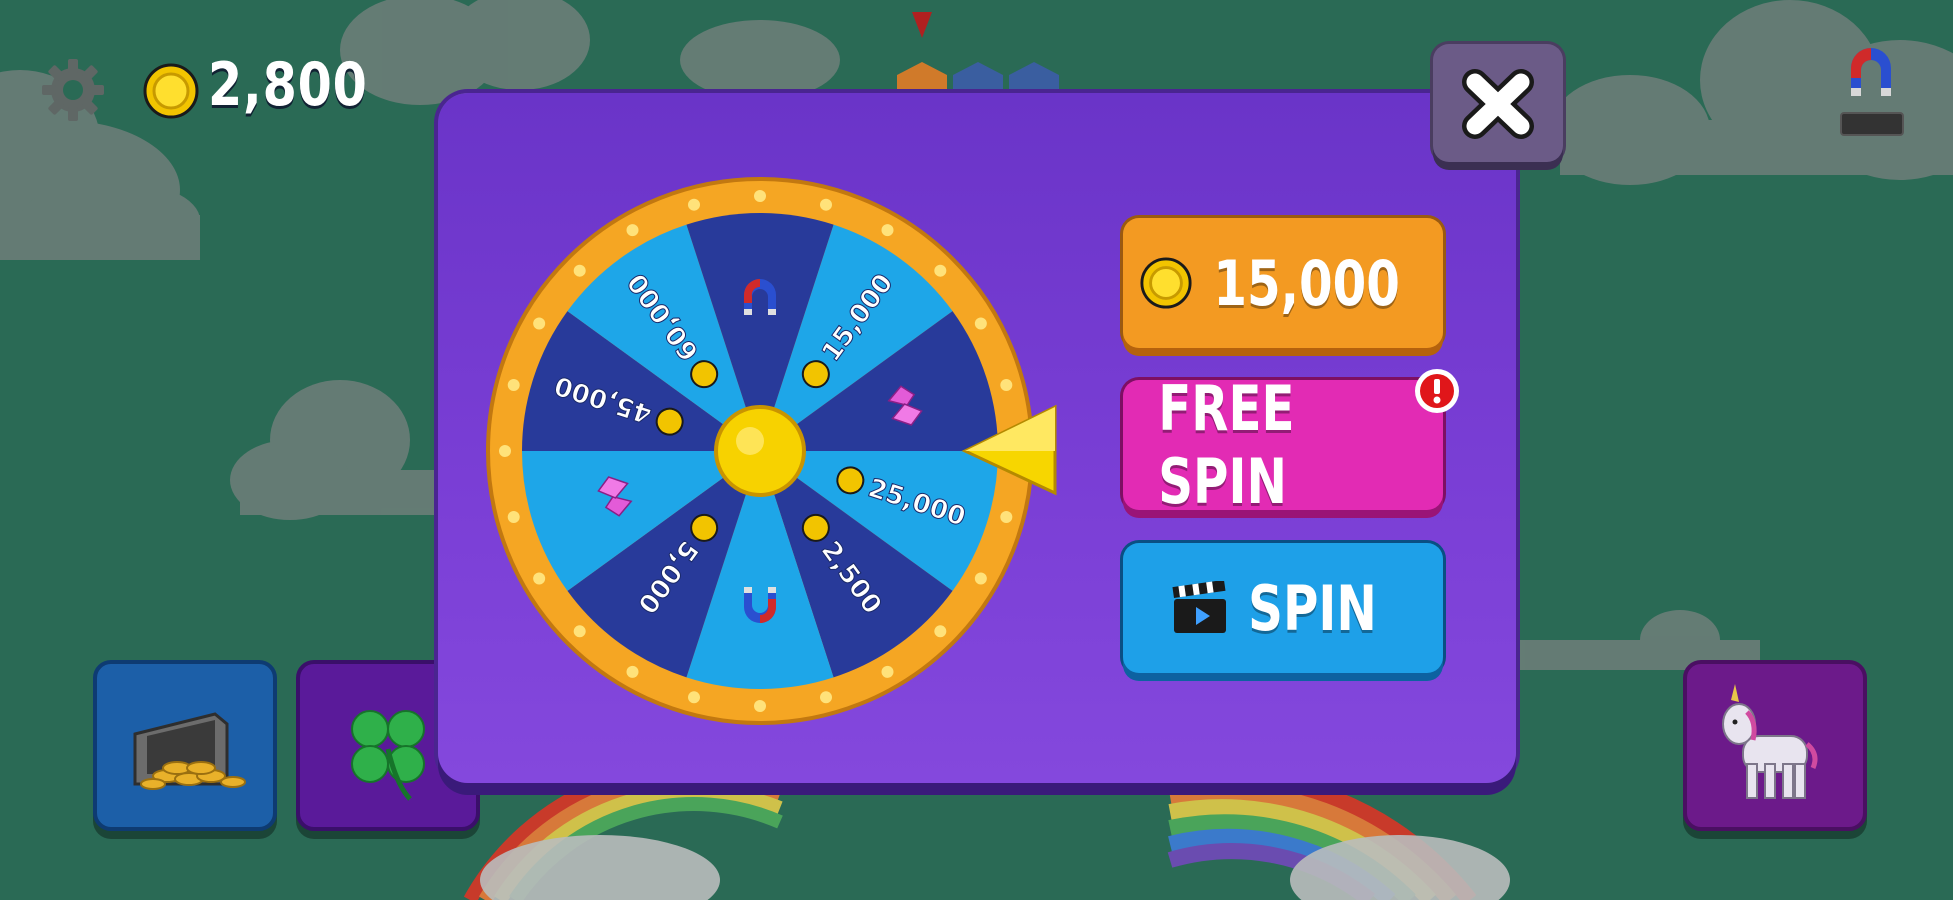 The image size is (1953, 900). I want to click on hex-tokens, so click(978, 53).